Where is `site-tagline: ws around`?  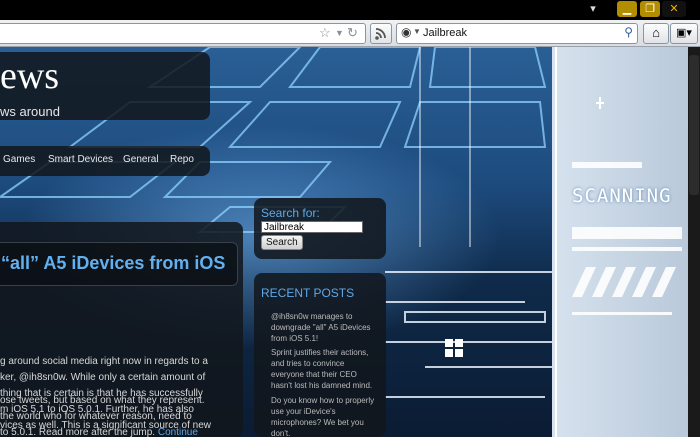
site-tagline: ws around is located at coordinates (30, 111).